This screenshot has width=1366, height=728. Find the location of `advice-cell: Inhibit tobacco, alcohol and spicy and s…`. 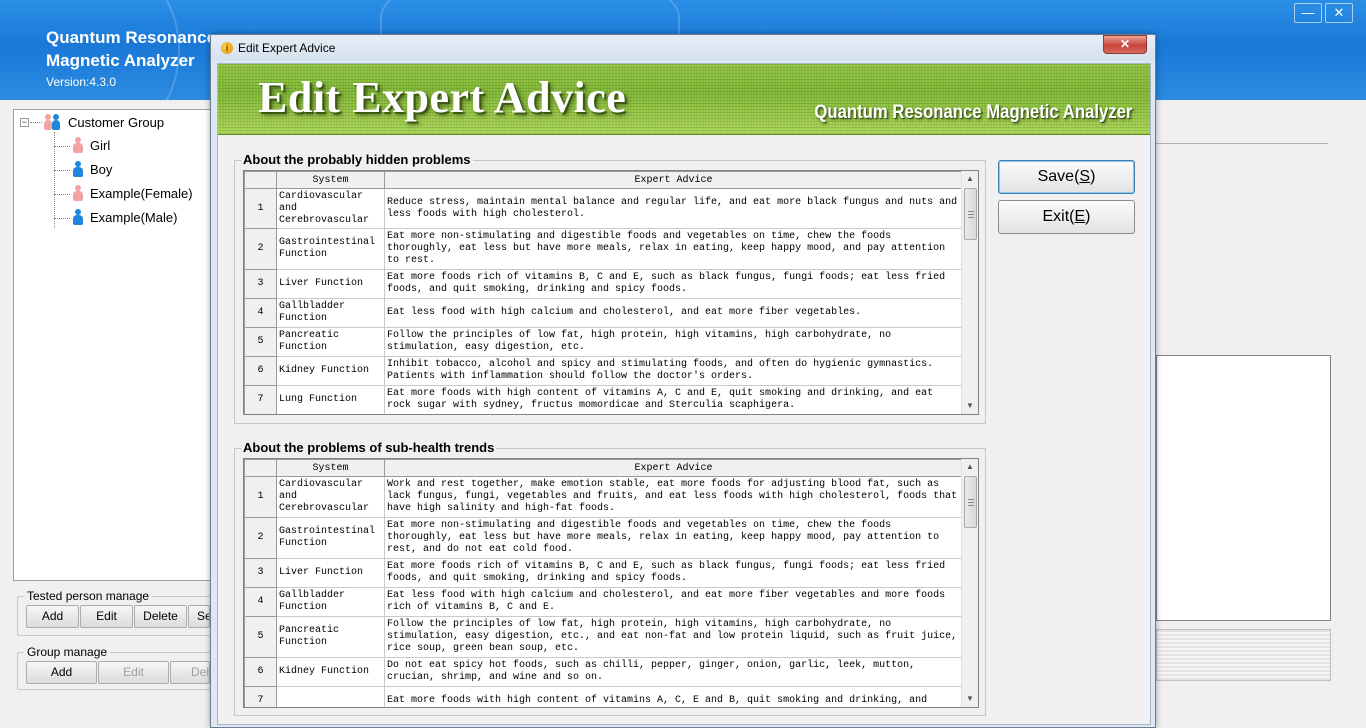

advice-cell: Inhibit tobacco, alcohol and spicy and s… is located at coordinates (673, 371).